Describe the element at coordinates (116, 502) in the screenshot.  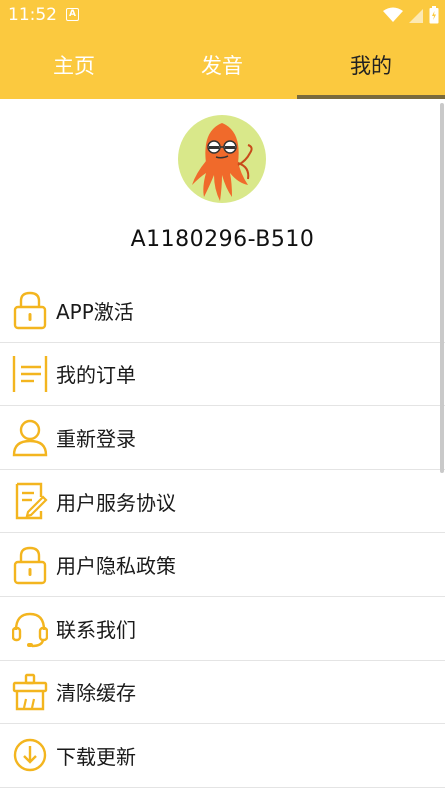
I see `menu-item-label: 用户服务协议` at that location.